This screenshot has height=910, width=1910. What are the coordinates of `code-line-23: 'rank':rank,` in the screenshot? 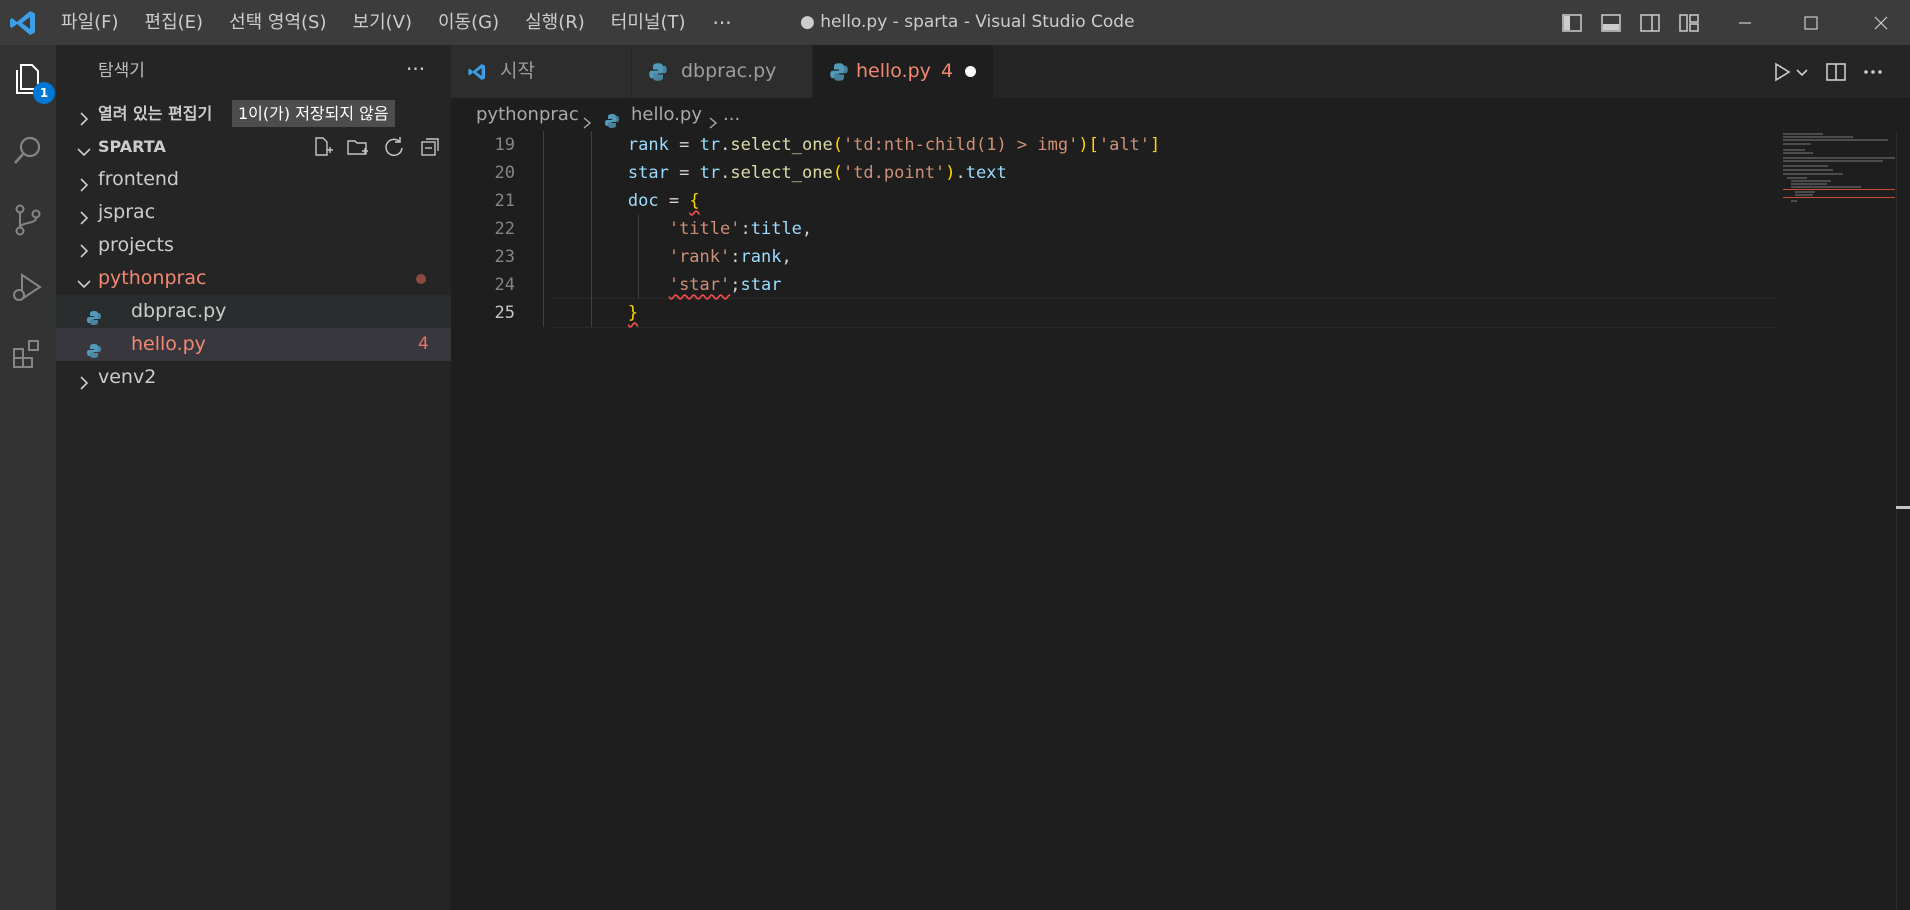 It's located at (730, 257).